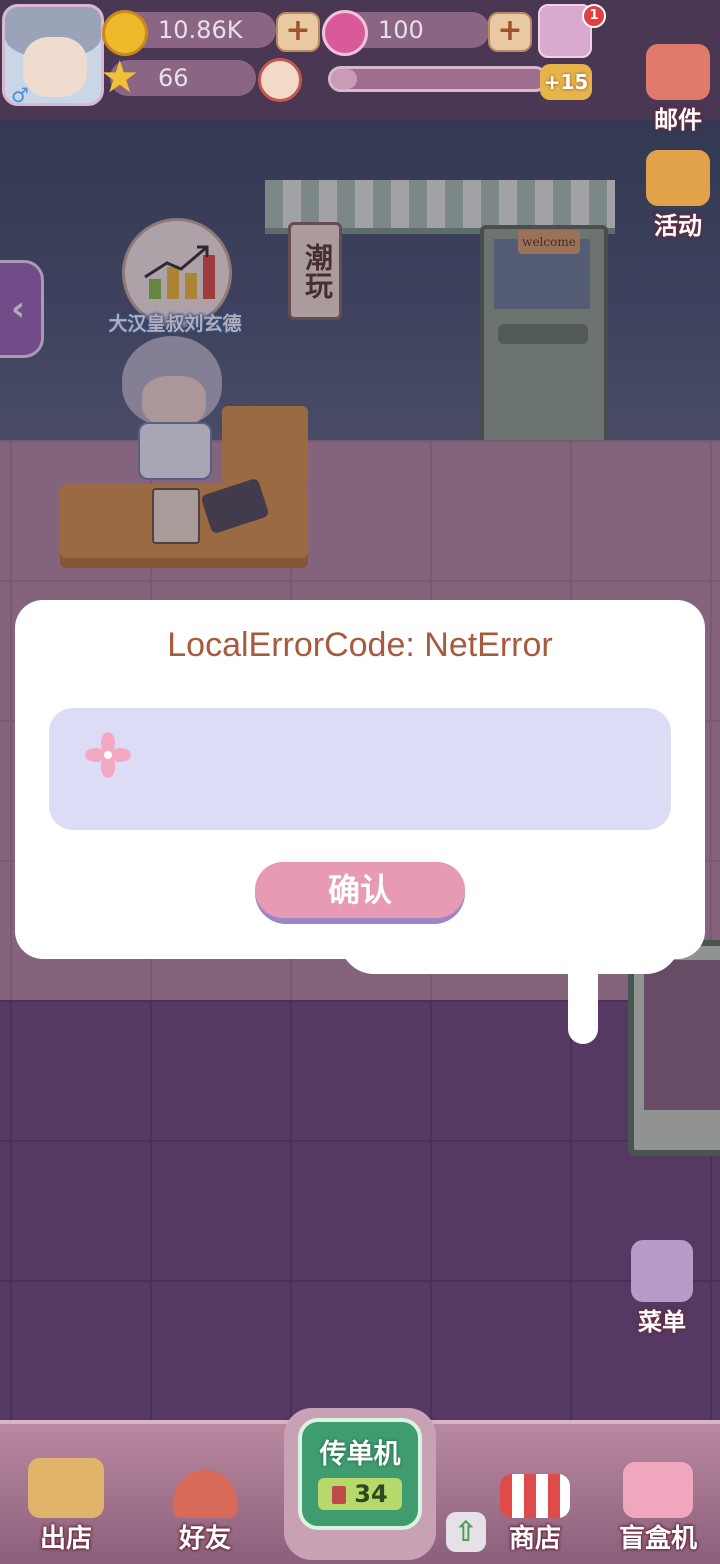 This screenshot has height=1564, width=720. I want to click on flyer-machine-button: 传单机 34, so click(360, 1484).